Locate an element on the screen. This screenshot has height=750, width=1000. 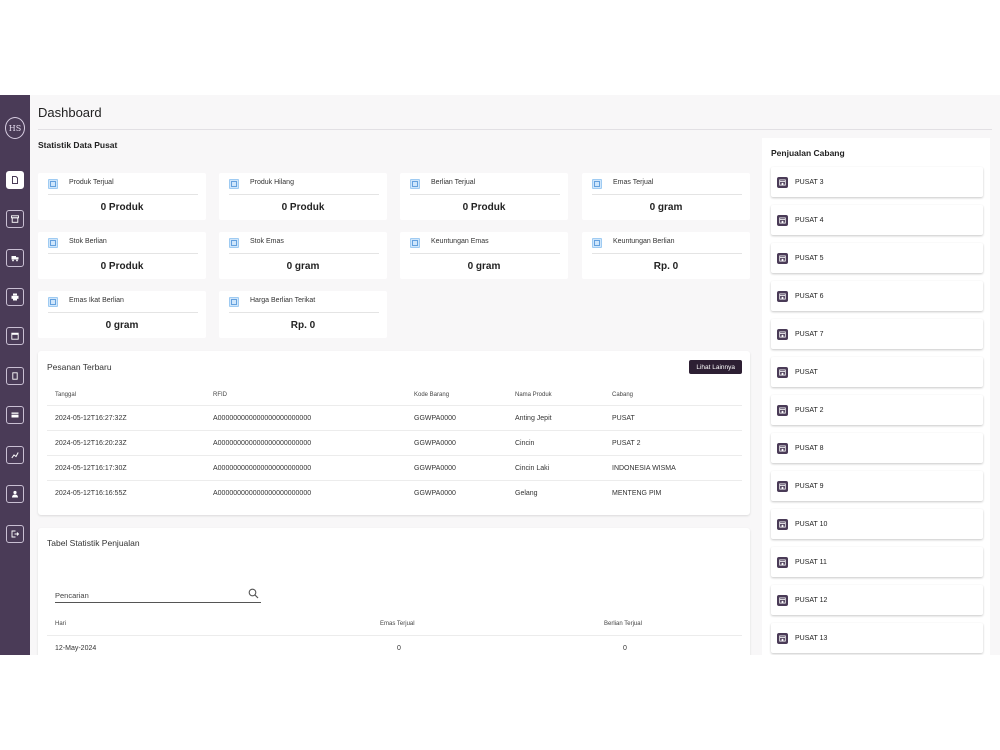
branch-card: PUSAT 2 is located at coordinates (877, 410).